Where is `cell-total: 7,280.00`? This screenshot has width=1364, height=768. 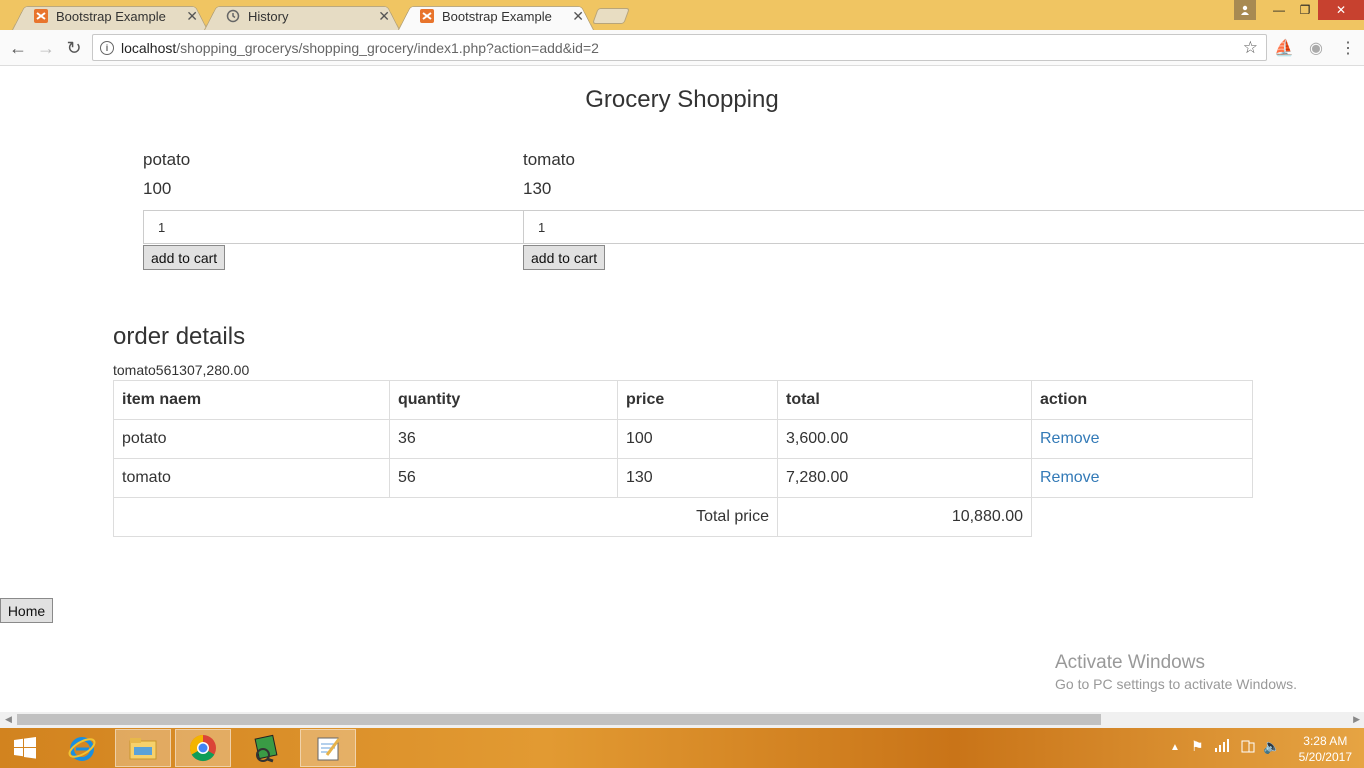
cell-total: 7,280.00 is located at coordinates (904, 478).